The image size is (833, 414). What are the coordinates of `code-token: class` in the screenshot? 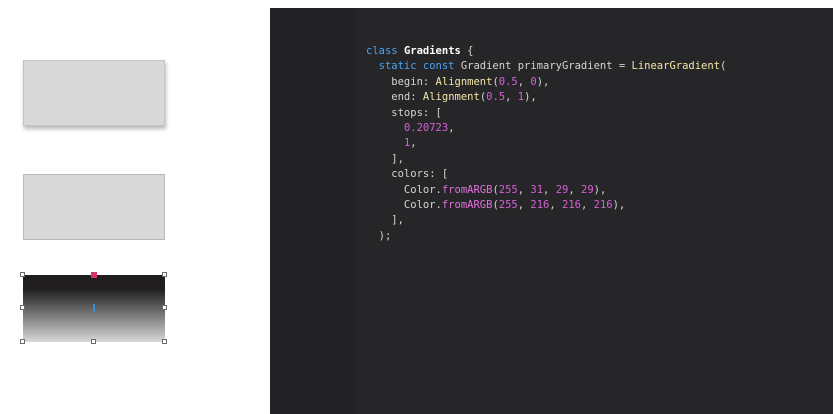 It's located at (385, 51).